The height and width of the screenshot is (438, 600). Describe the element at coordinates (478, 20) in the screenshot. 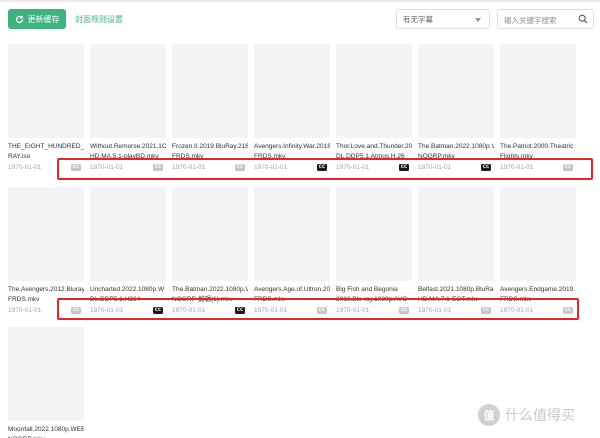

I see `chevron-down-icon` at that location.